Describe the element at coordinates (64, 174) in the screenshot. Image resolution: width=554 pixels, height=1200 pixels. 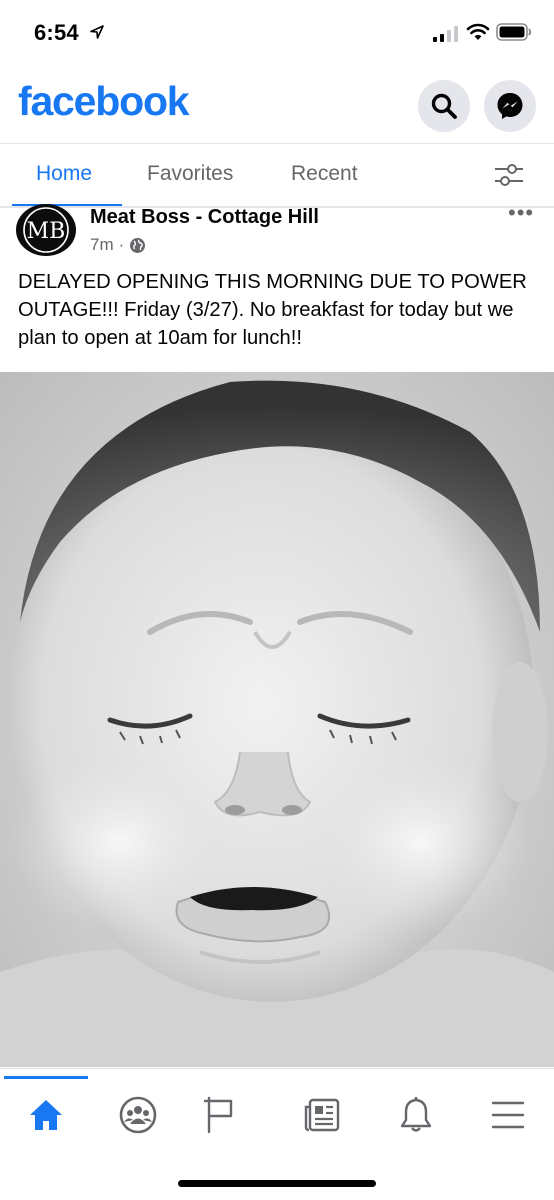
I see `tab-home: Home` at that location.